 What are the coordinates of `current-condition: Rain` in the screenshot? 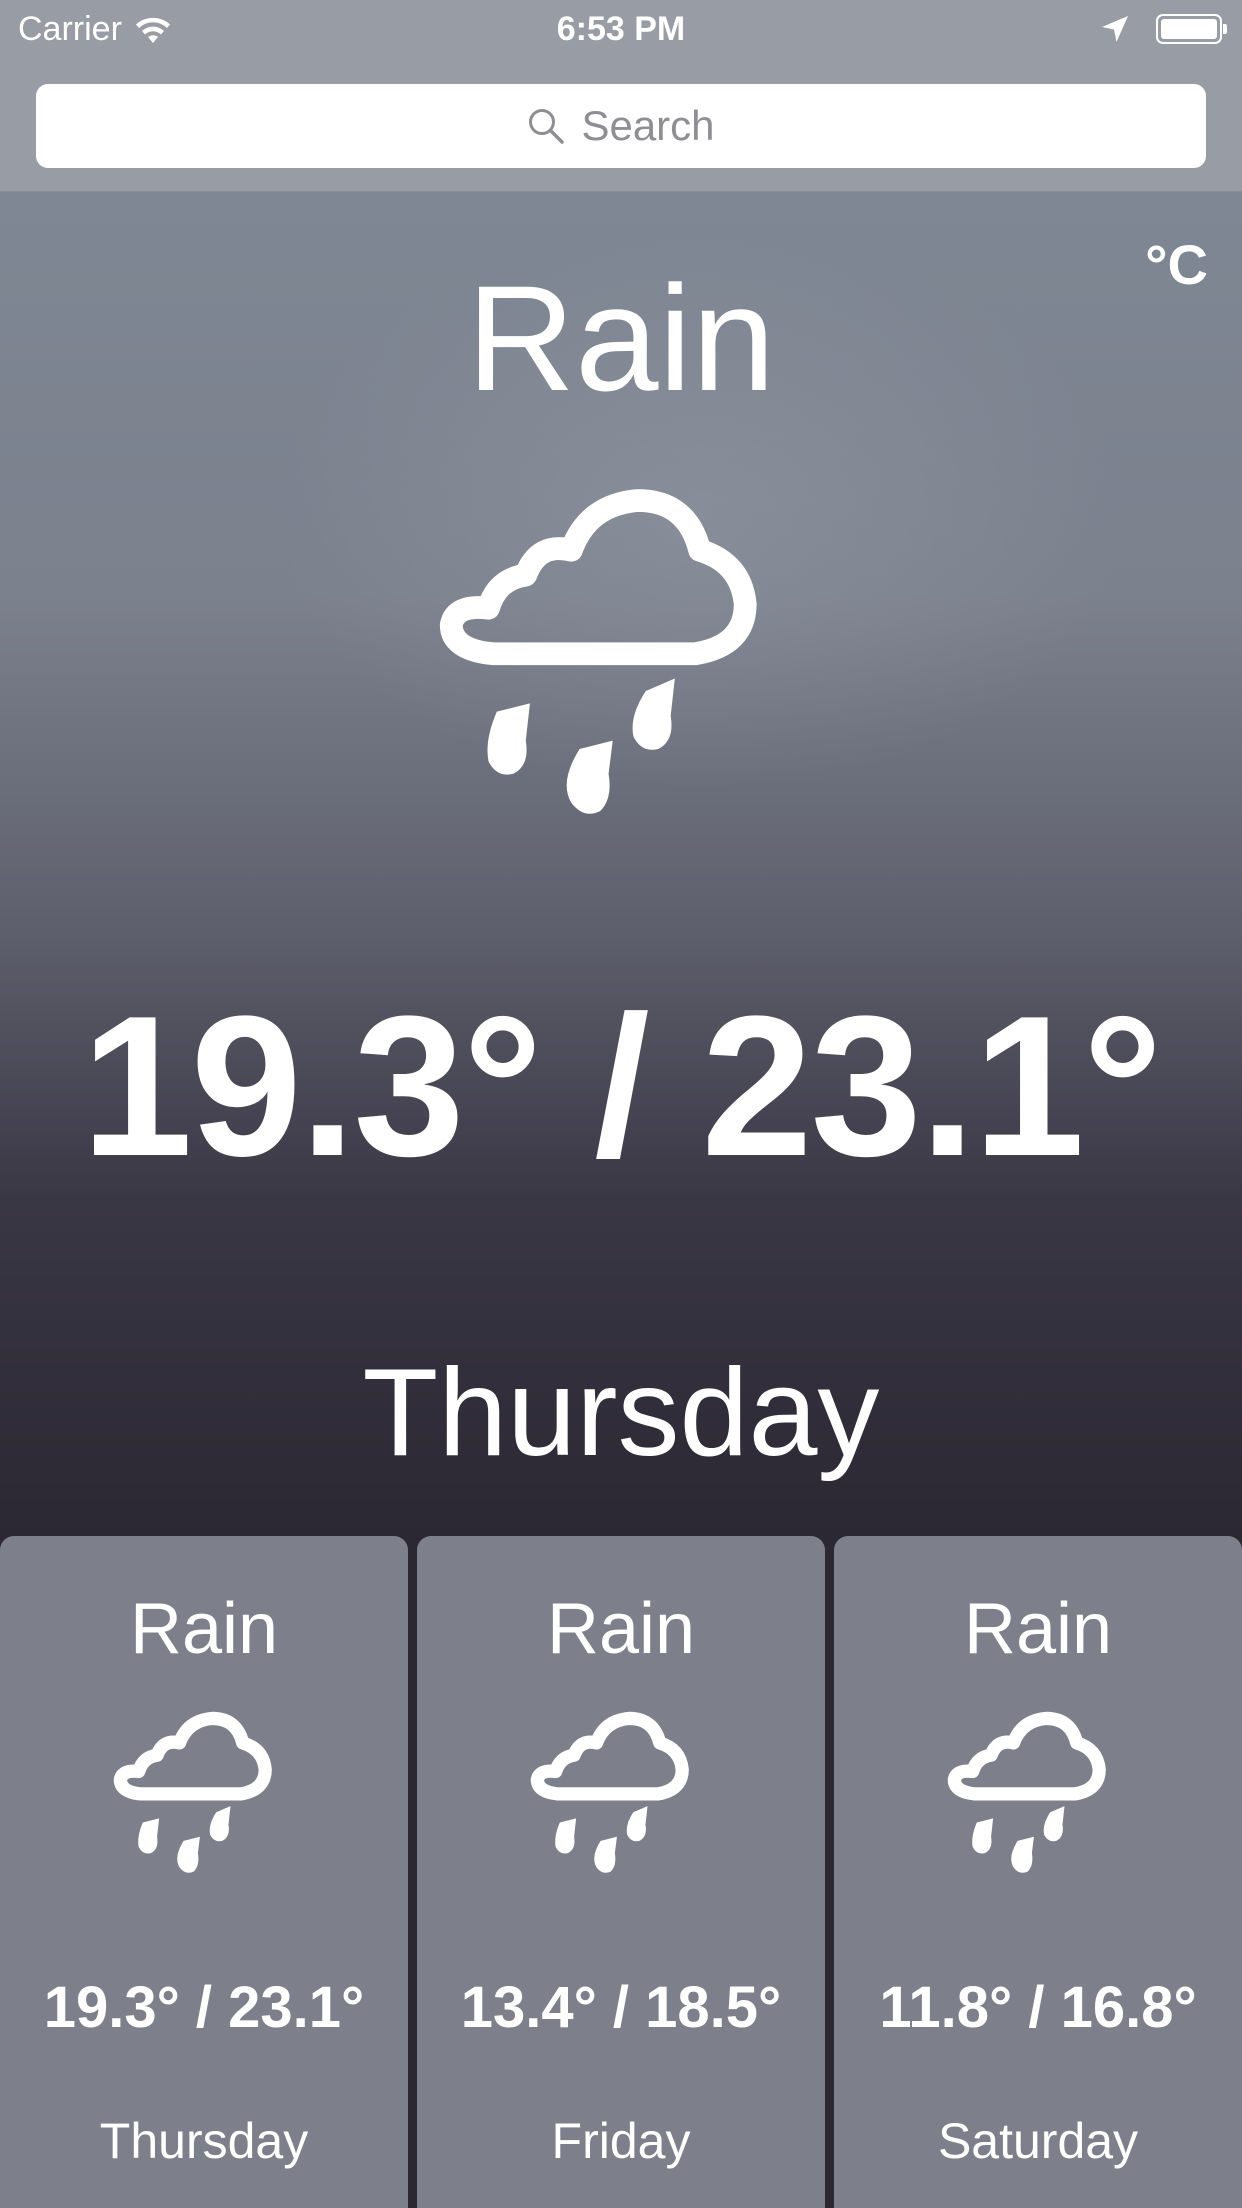 It's located at (621, 338).